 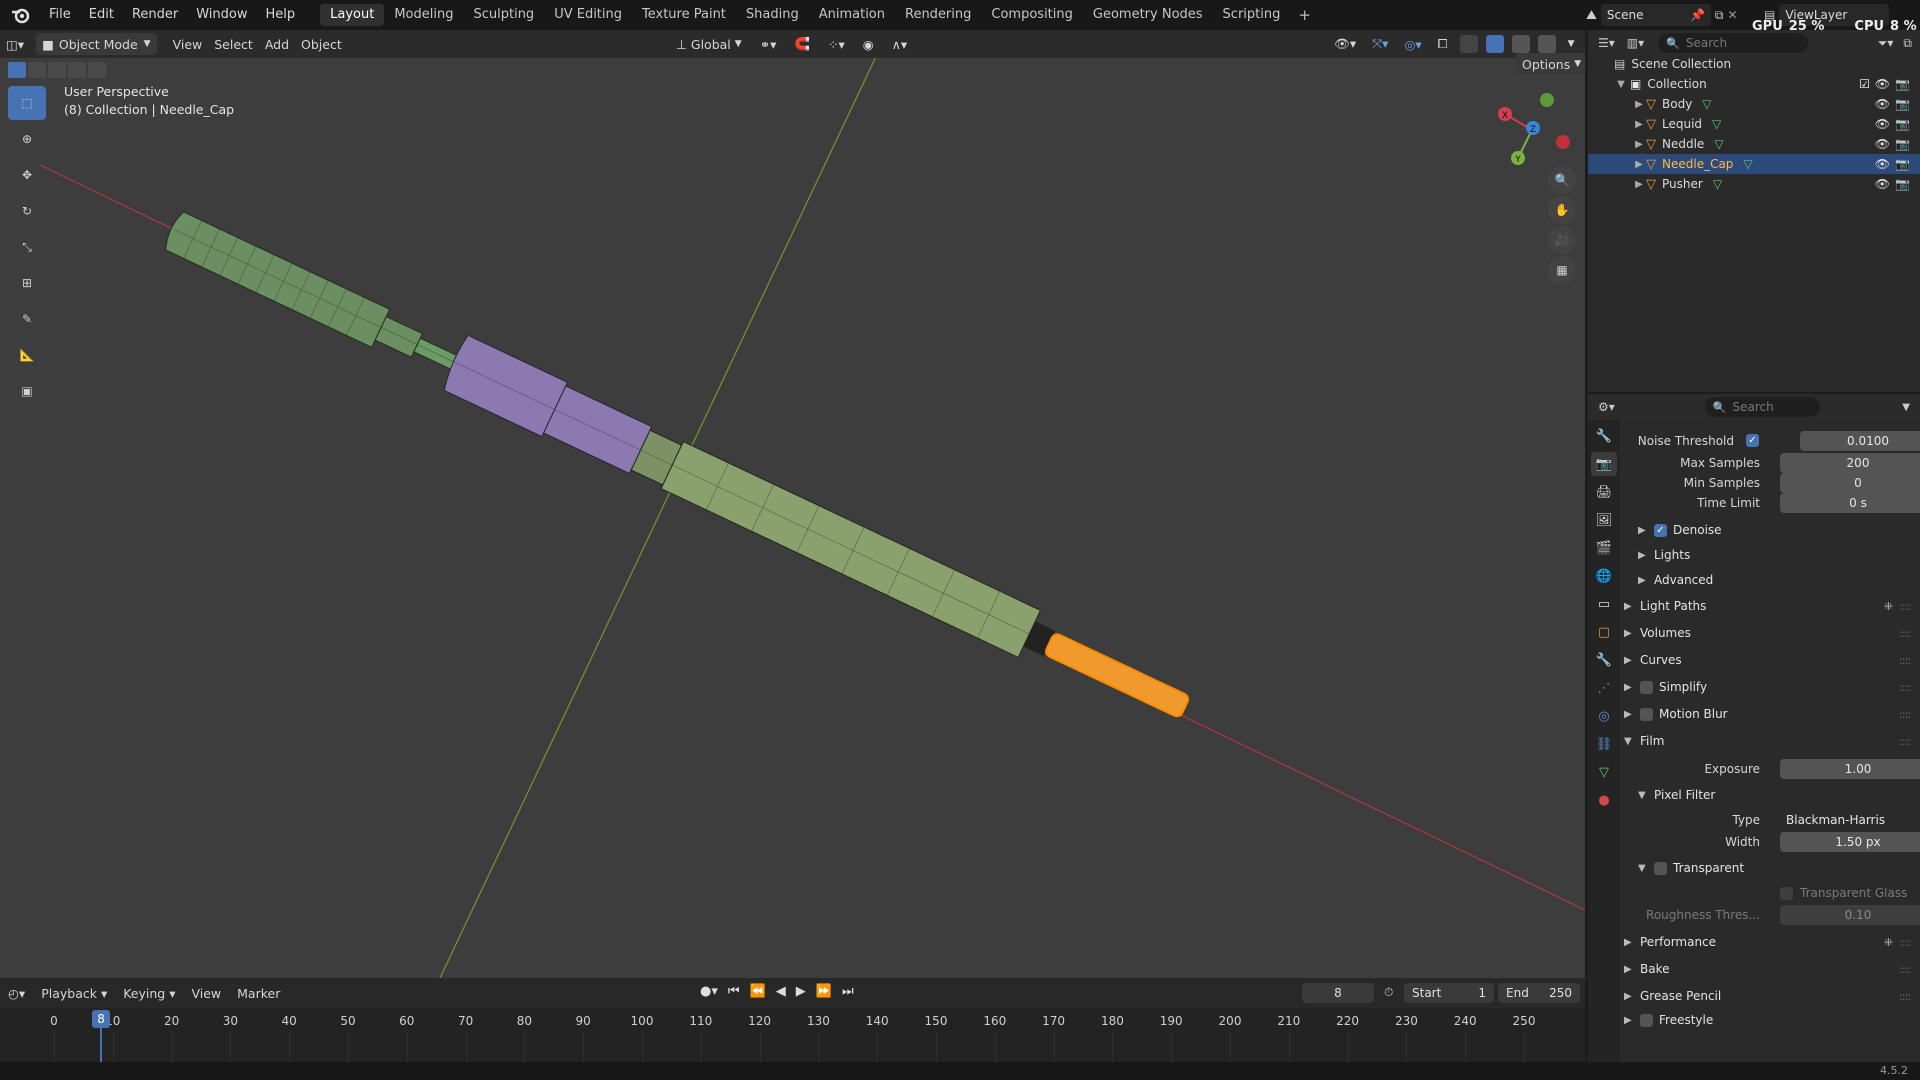 What do you see at coordinates (709, 991) in the screenshot?
I see `auto-key-icon: ●▾` at bounding box center [709, 991].